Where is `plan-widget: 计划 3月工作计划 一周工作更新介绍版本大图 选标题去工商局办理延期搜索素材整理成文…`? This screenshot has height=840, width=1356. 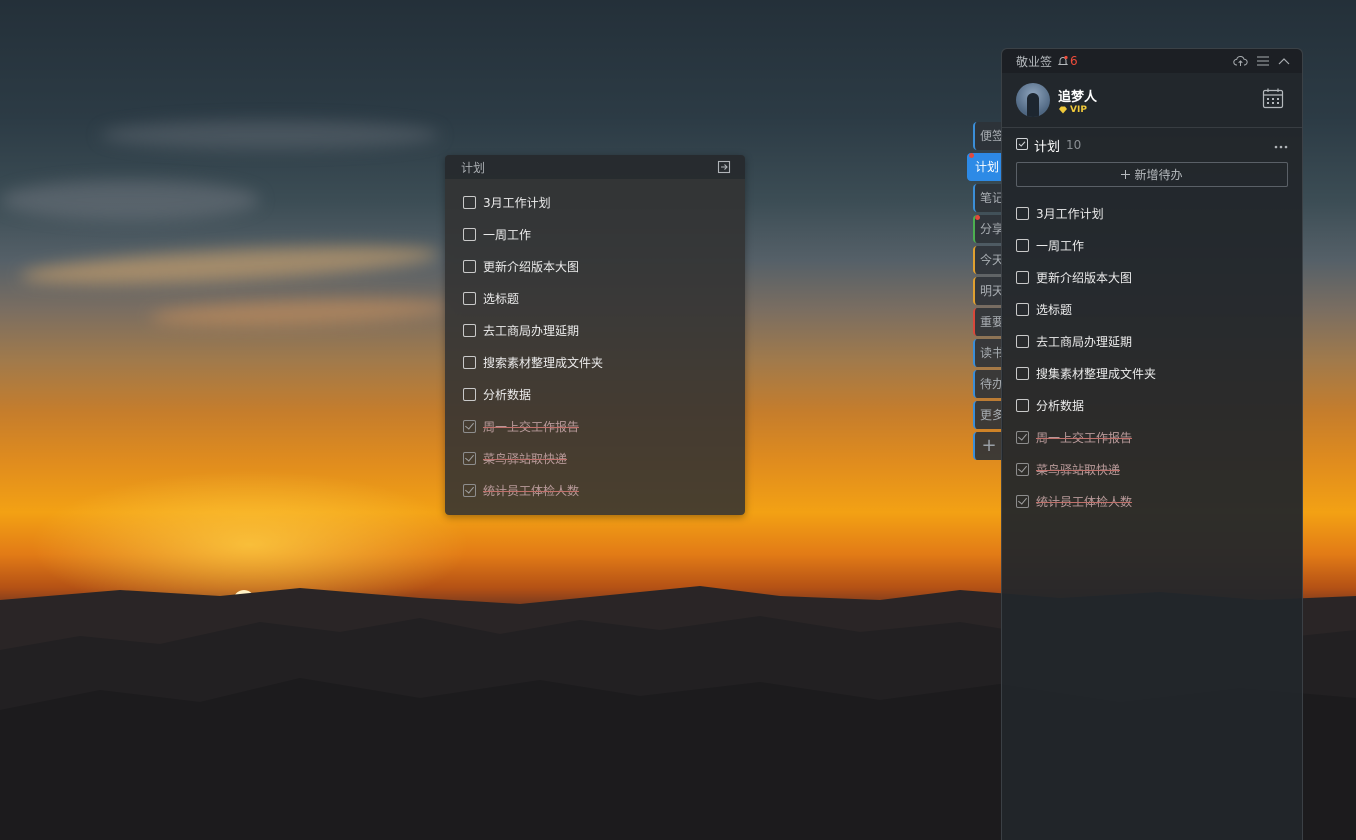
plan-widget: 计划 3月工作计划 一周工作更新介绍版本大图 选标题去工商局办理延期搜索素材整理成文… is located at coordinates (595, 335).